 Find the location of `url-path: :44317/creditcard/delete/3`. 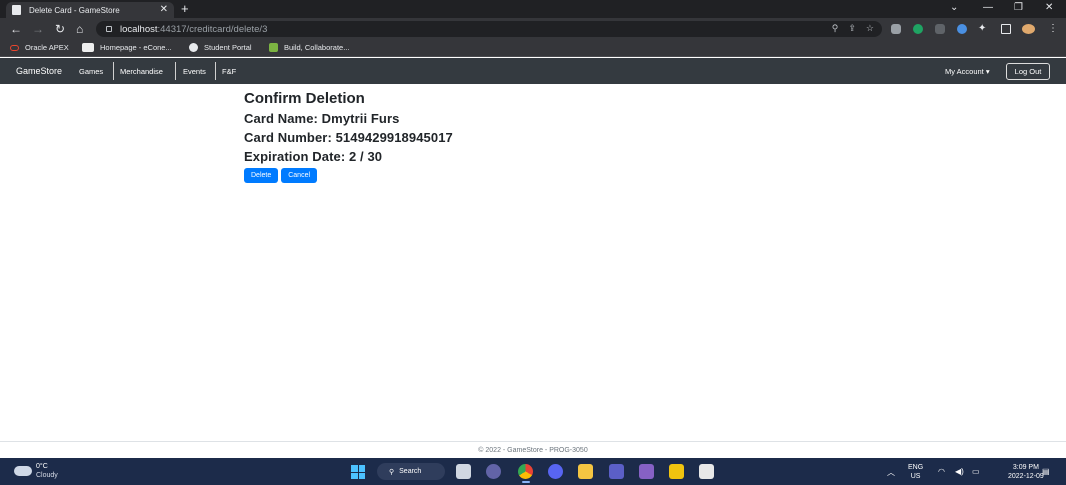

url-path: :44317/creditcard/delete/3 is located at coordinates (212, 29).